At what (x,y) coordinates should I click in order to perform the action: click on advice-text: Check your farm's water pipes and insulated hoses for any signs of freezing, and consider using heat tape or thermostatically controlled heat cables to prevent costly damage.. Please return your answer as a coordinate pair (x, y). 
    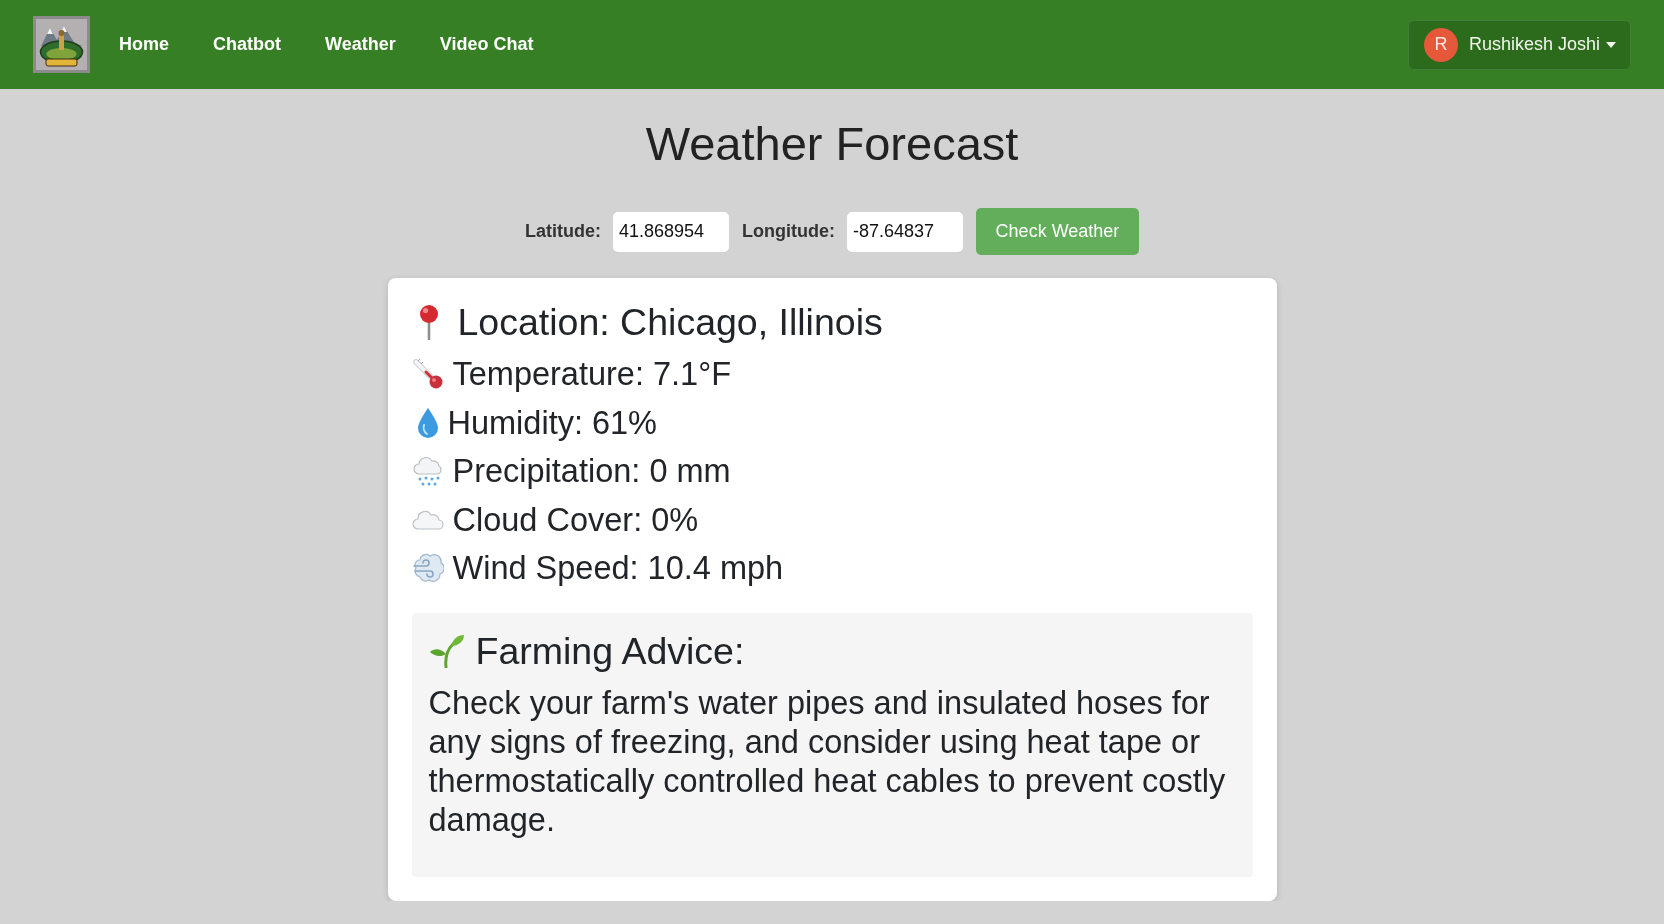
    Looking at the image, I should click on (827, 762).